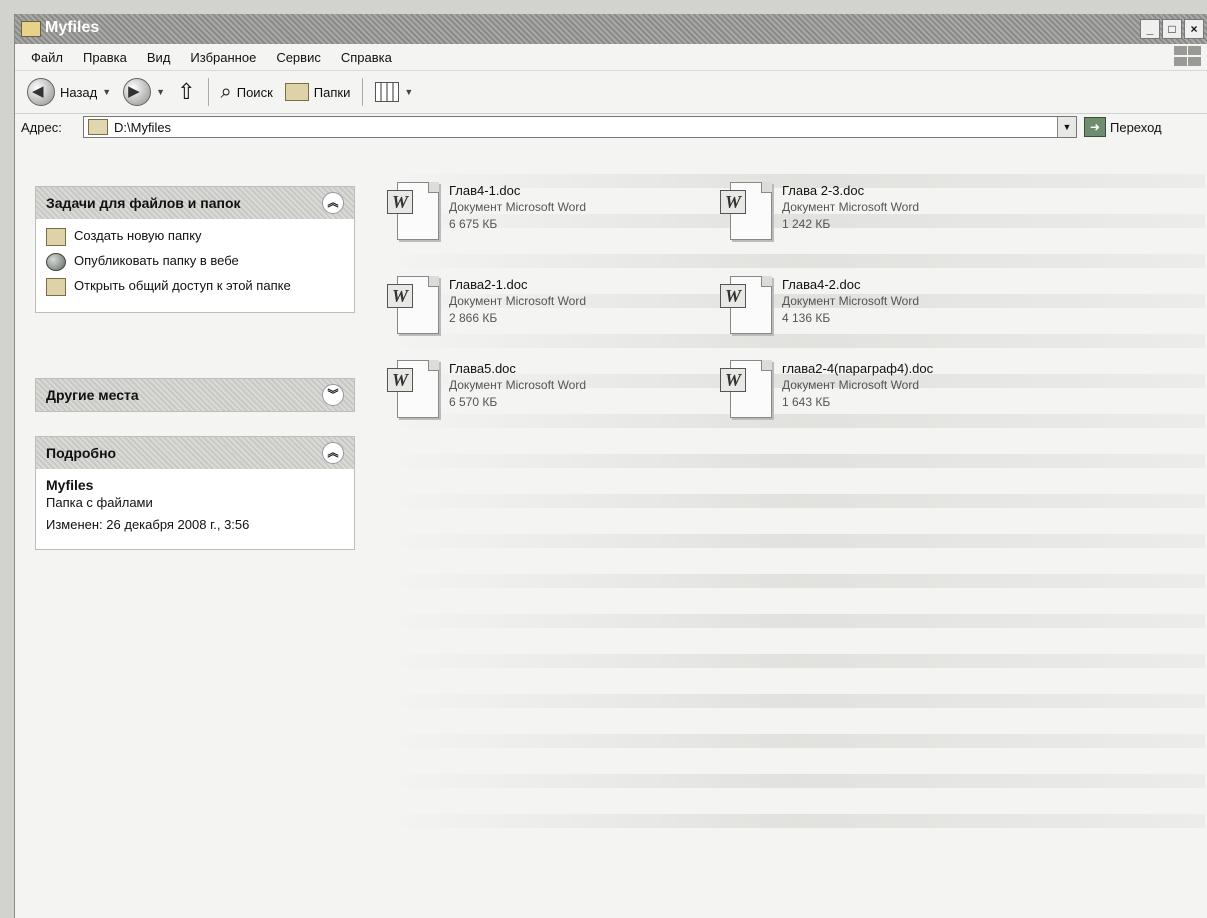 This screenshot has height=918, width=1207. What do you see at coordinates (858, 368) in the screenshot?
I see `file-name: глава2-4(параграф4).doc` at bounding box center [858, 368].